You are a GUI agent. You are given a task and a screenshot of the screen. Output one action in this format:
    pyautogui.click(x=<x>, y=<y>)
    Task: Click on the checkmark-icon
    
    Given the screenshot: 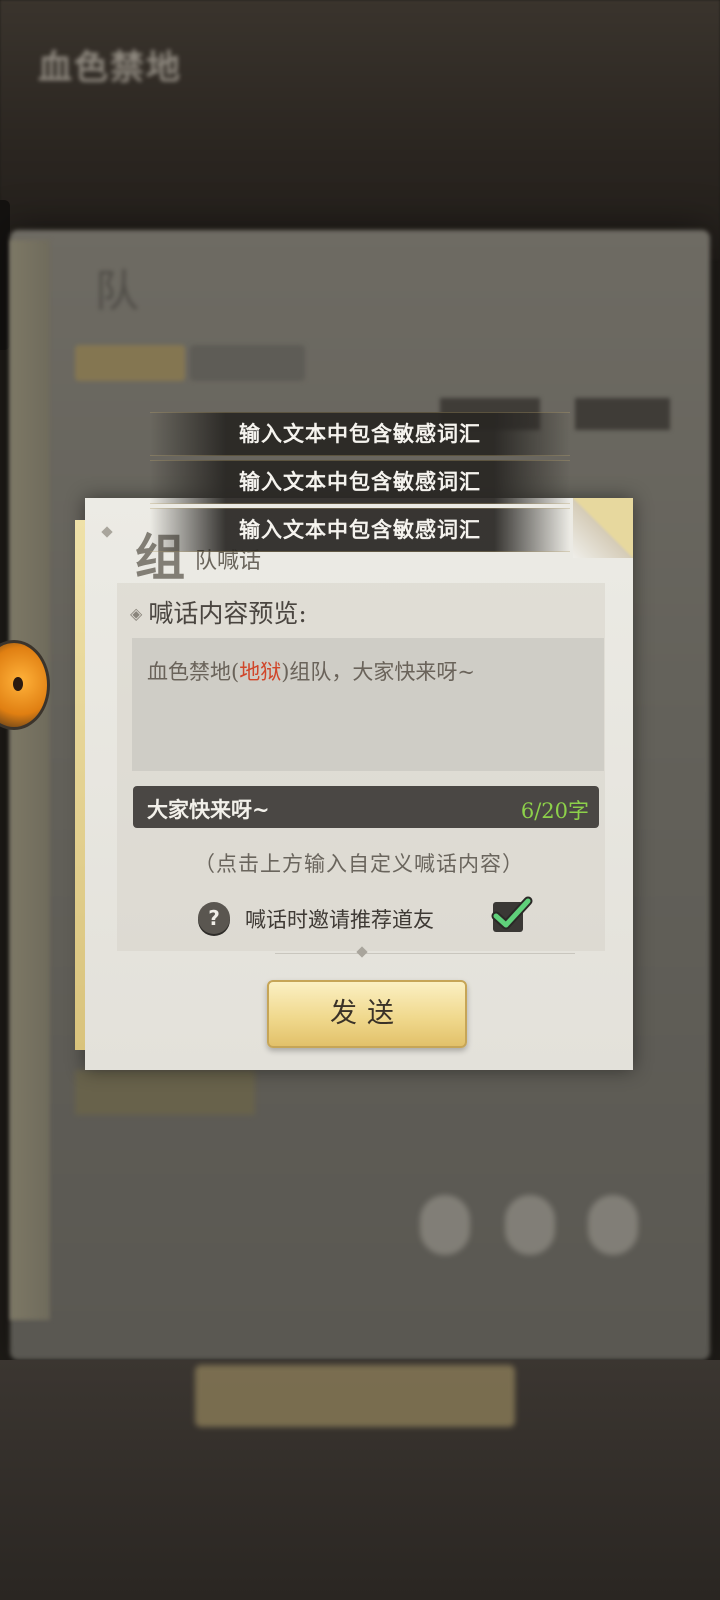 What is the action you would take?
    pyautogui.click(x=511, y=914)
    